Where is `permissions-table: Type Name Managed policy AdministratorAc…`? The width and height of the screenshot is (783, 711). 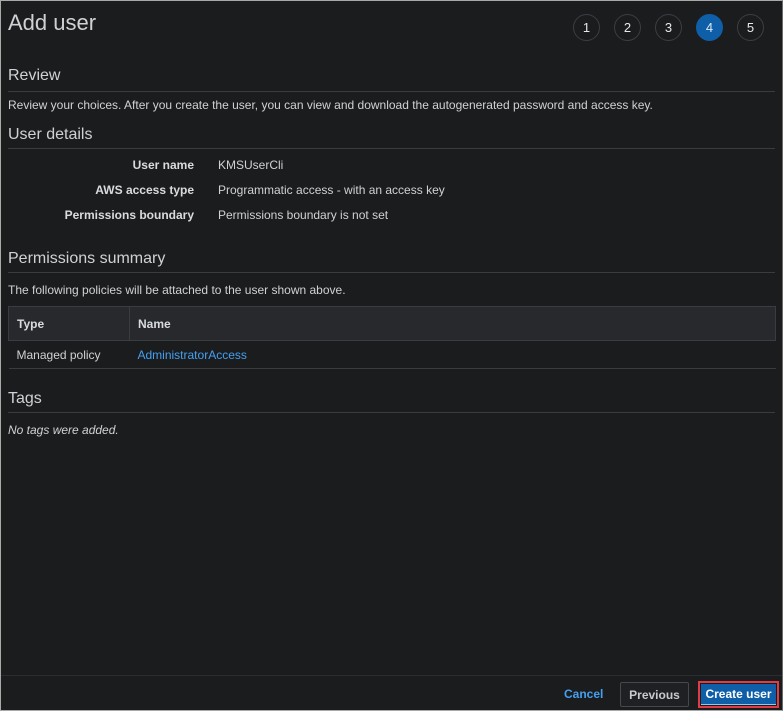
permissions-table: Type Name Managed policy AdministratorAc… is located at coordinates (392, 337).